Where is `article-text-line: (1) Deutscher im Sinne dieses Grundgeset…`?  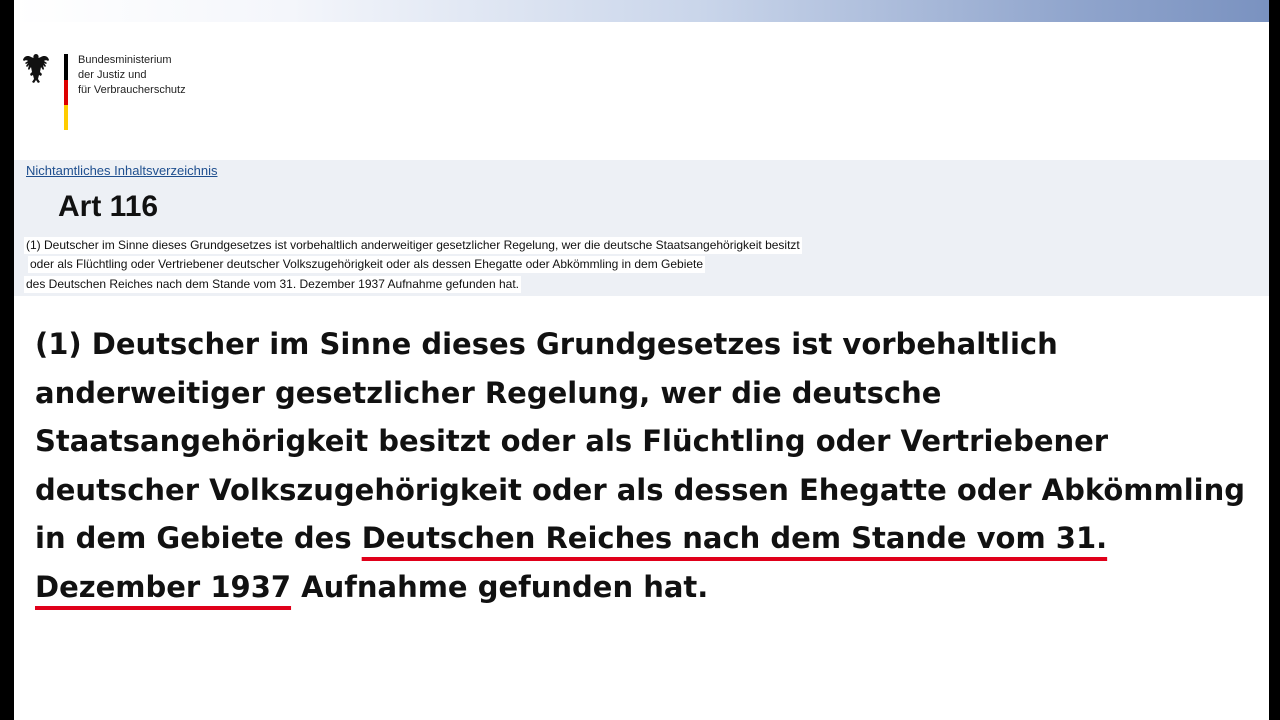
article-text-line: (1) Deutscher im Sinne dieses Grundgeset… is located at coordinates (413, 245).